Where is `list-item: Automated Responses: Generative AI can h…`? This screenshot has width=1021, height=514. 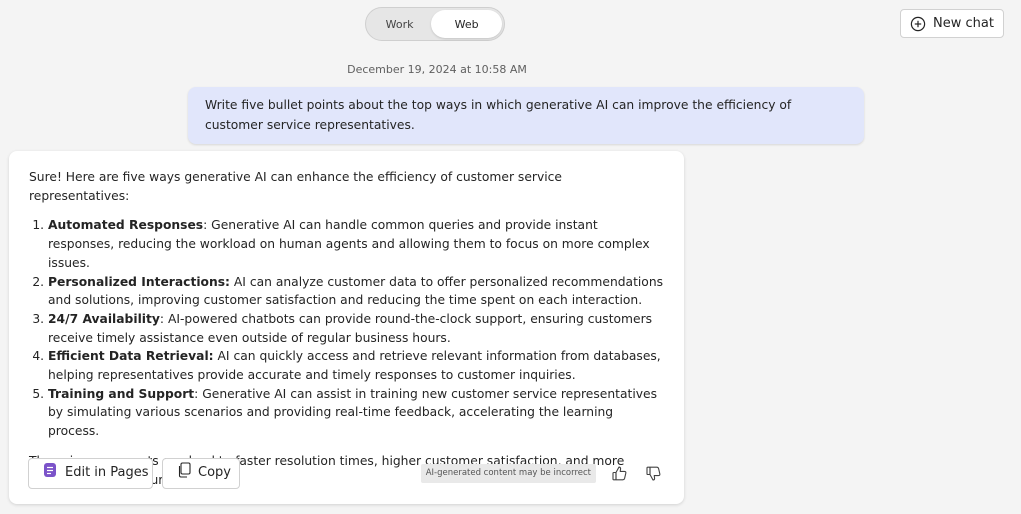
list-item: Automated Responses: Generative AI can h… is located at coordinates (356, 244).